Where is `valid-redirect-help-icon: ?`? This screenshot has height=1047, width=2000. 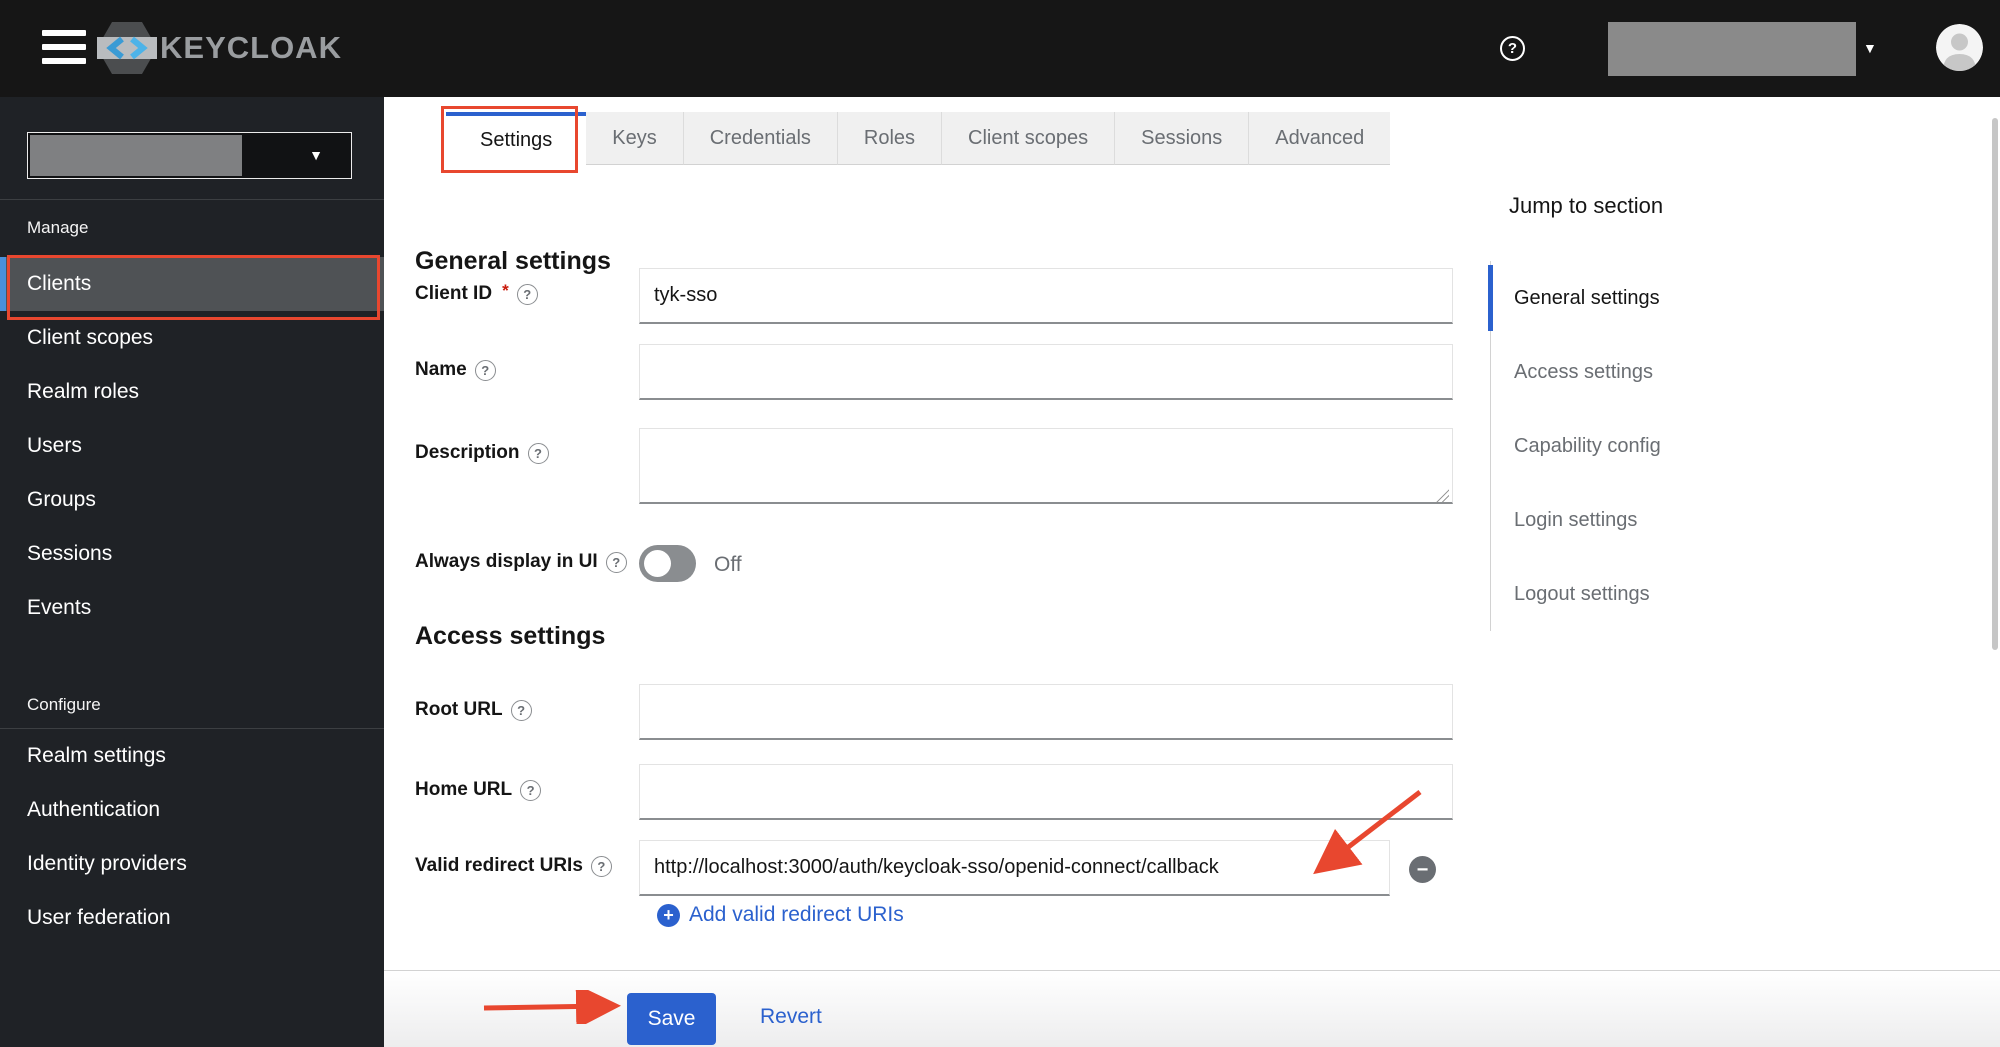 valid-redirect-help-icon: ? is located at coordinates (601, 866).